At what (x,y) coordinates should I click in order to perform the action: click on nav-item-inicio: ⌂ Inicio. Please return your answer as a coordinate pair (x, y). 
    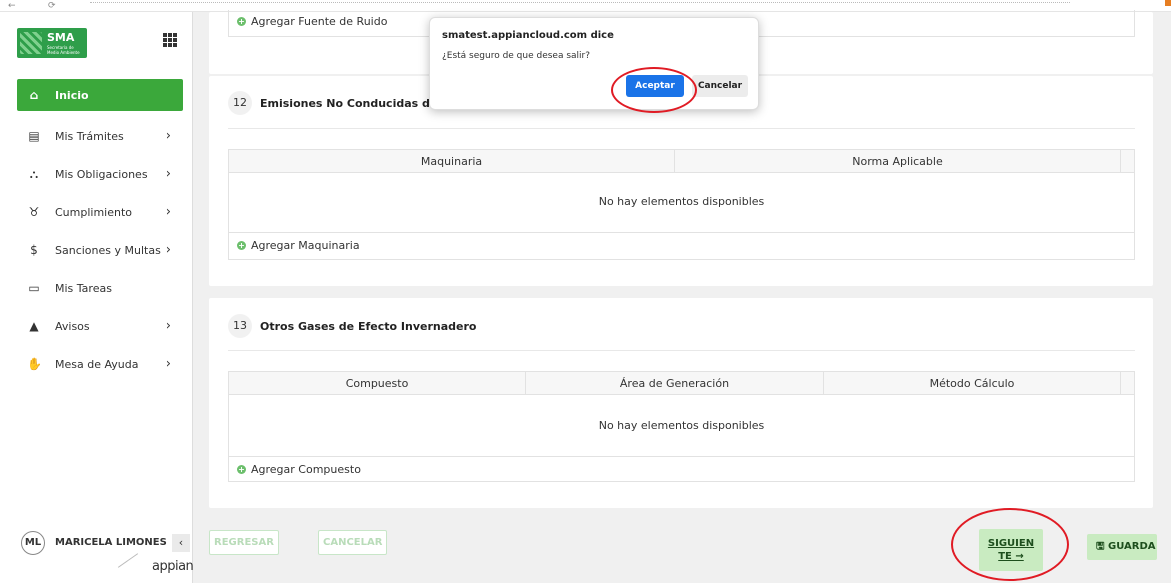
    Looking at the image, I should click on (100, 95).